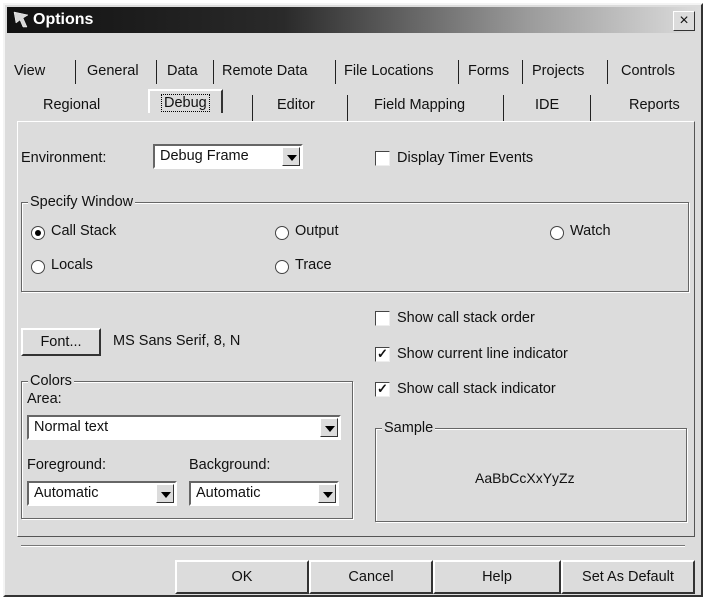  I want to click on tab-editor: Editor, so click(296, 105).